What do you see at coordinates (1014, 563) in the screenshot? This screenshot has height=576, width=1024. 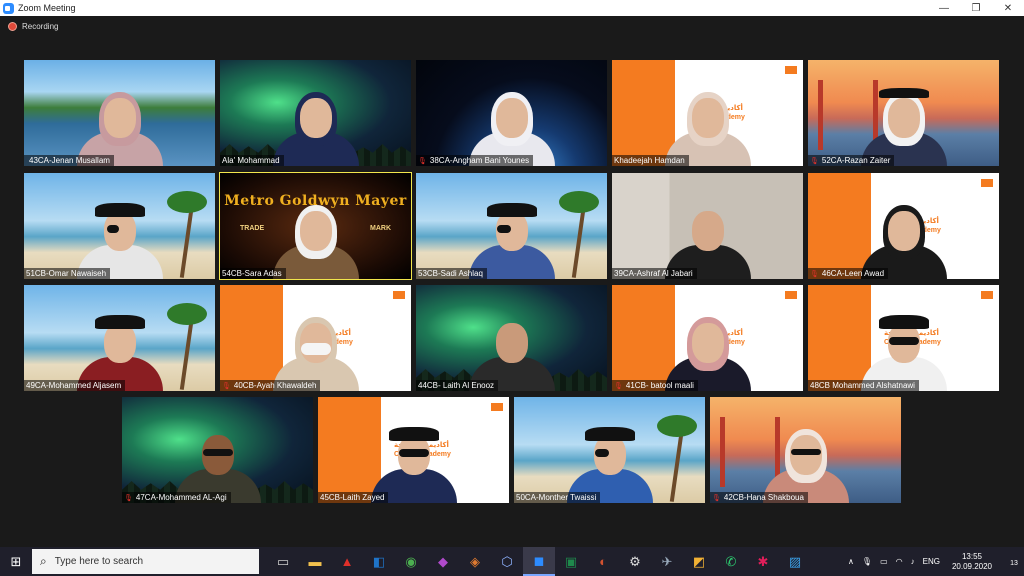 I see `notification-count: 13` at bounding box center [1014, 563].